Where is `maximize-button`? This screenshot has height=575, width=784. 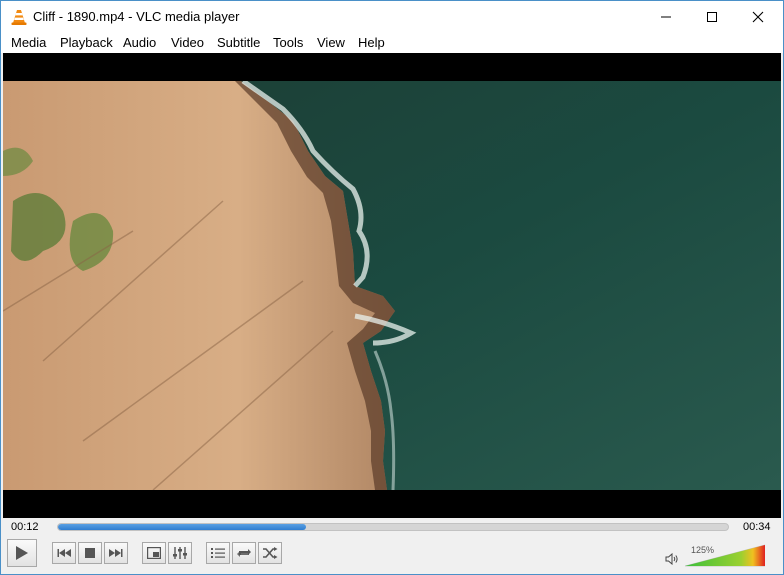
maximize-button is located at coordinates (712, 17).